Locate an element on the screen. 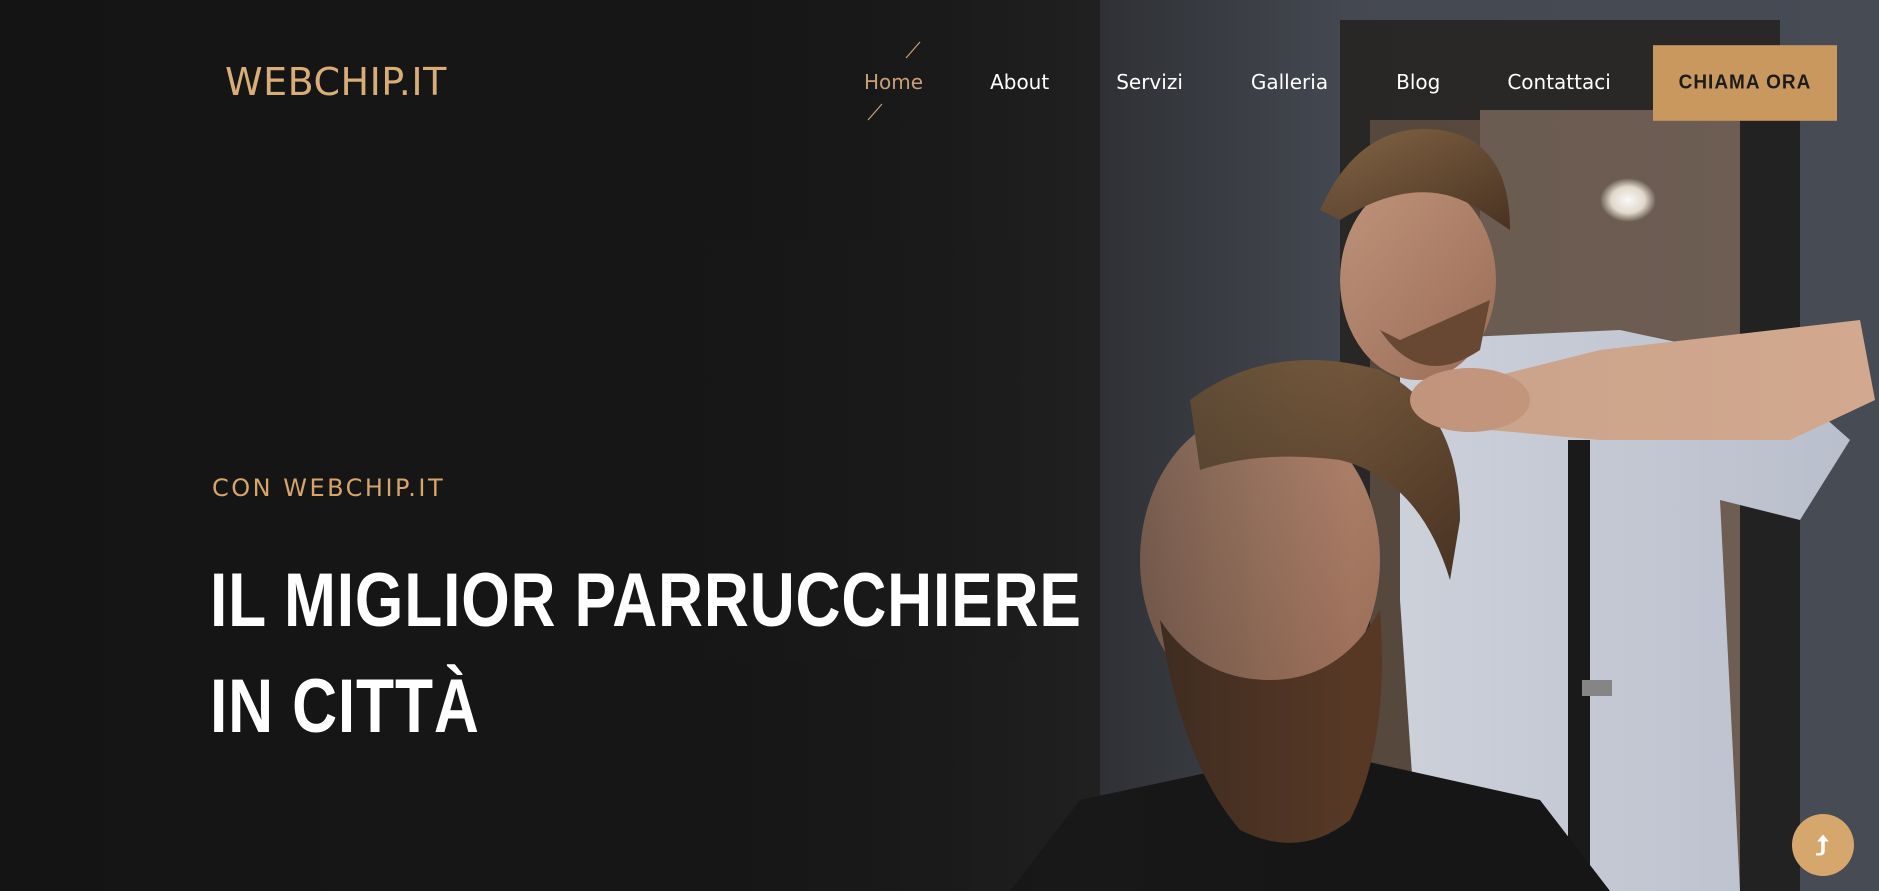  nav-item-about: About is located at coordinates (1019, 82).